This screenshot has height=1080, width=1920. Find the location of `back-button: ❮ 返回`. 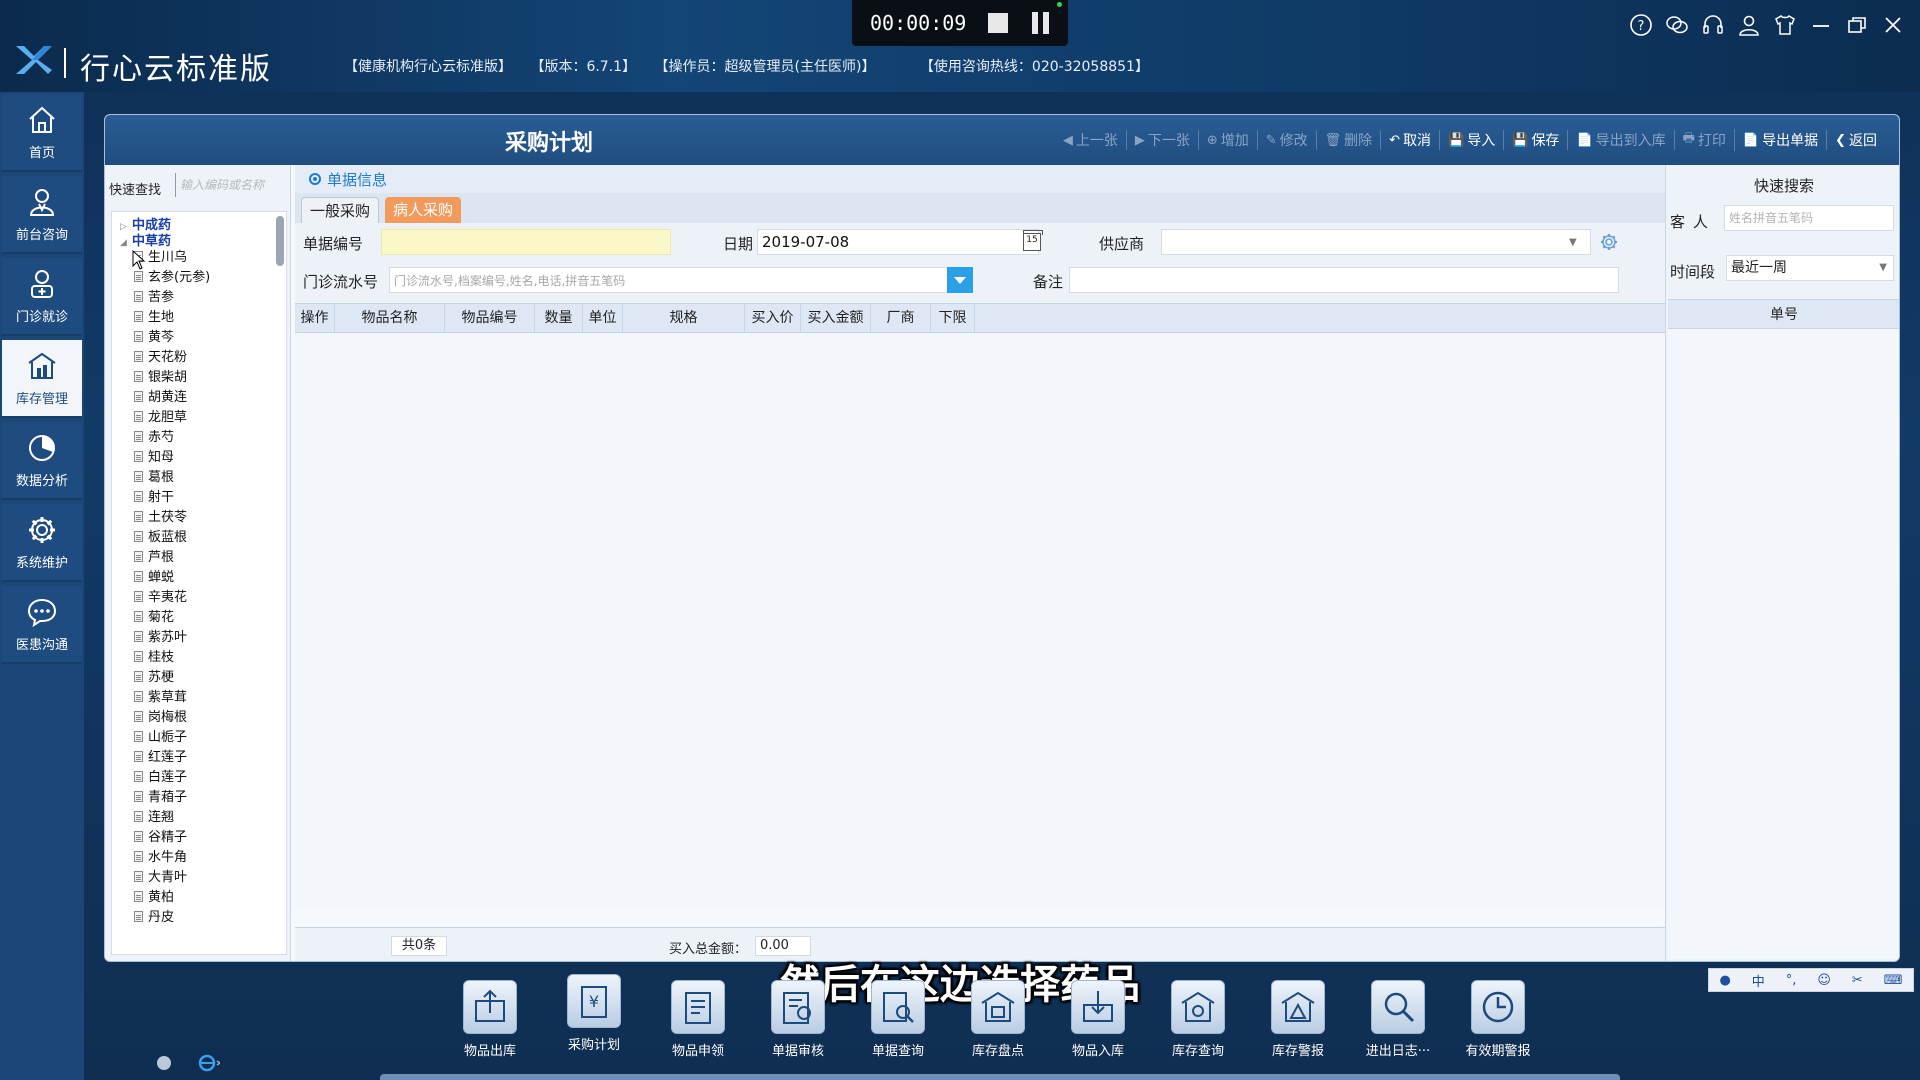

back-button: ❮ 返回 is located at coordinates (1856, 140).